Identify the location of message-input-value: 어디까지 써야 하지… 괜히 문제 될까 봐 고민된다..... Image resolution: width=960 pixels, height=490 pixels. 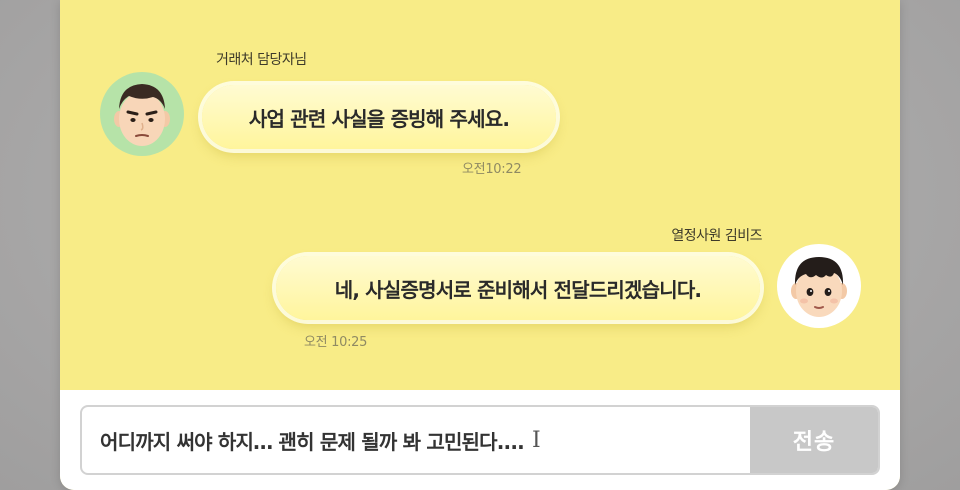
(312, 441).